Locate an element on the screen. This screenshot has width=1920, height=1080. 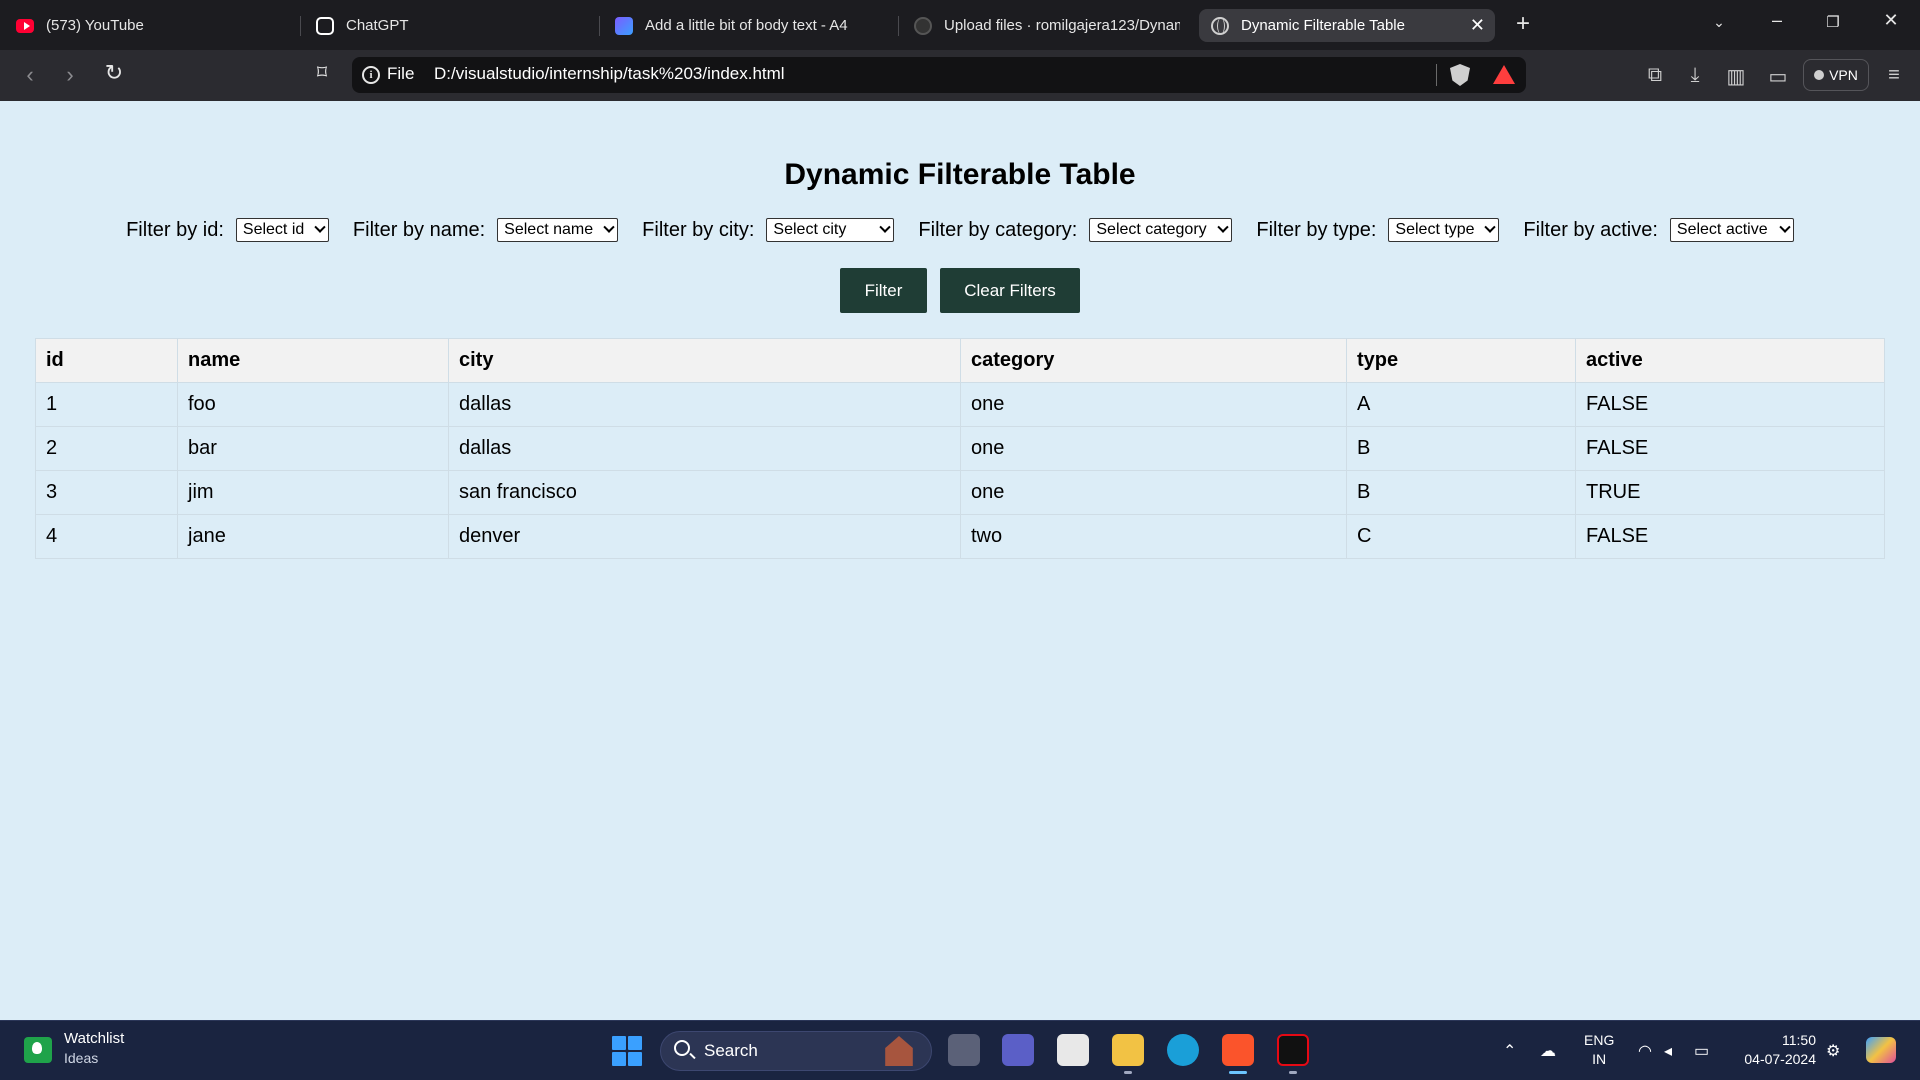
vpn-label: VPN is located at coordinates (1843, 75).